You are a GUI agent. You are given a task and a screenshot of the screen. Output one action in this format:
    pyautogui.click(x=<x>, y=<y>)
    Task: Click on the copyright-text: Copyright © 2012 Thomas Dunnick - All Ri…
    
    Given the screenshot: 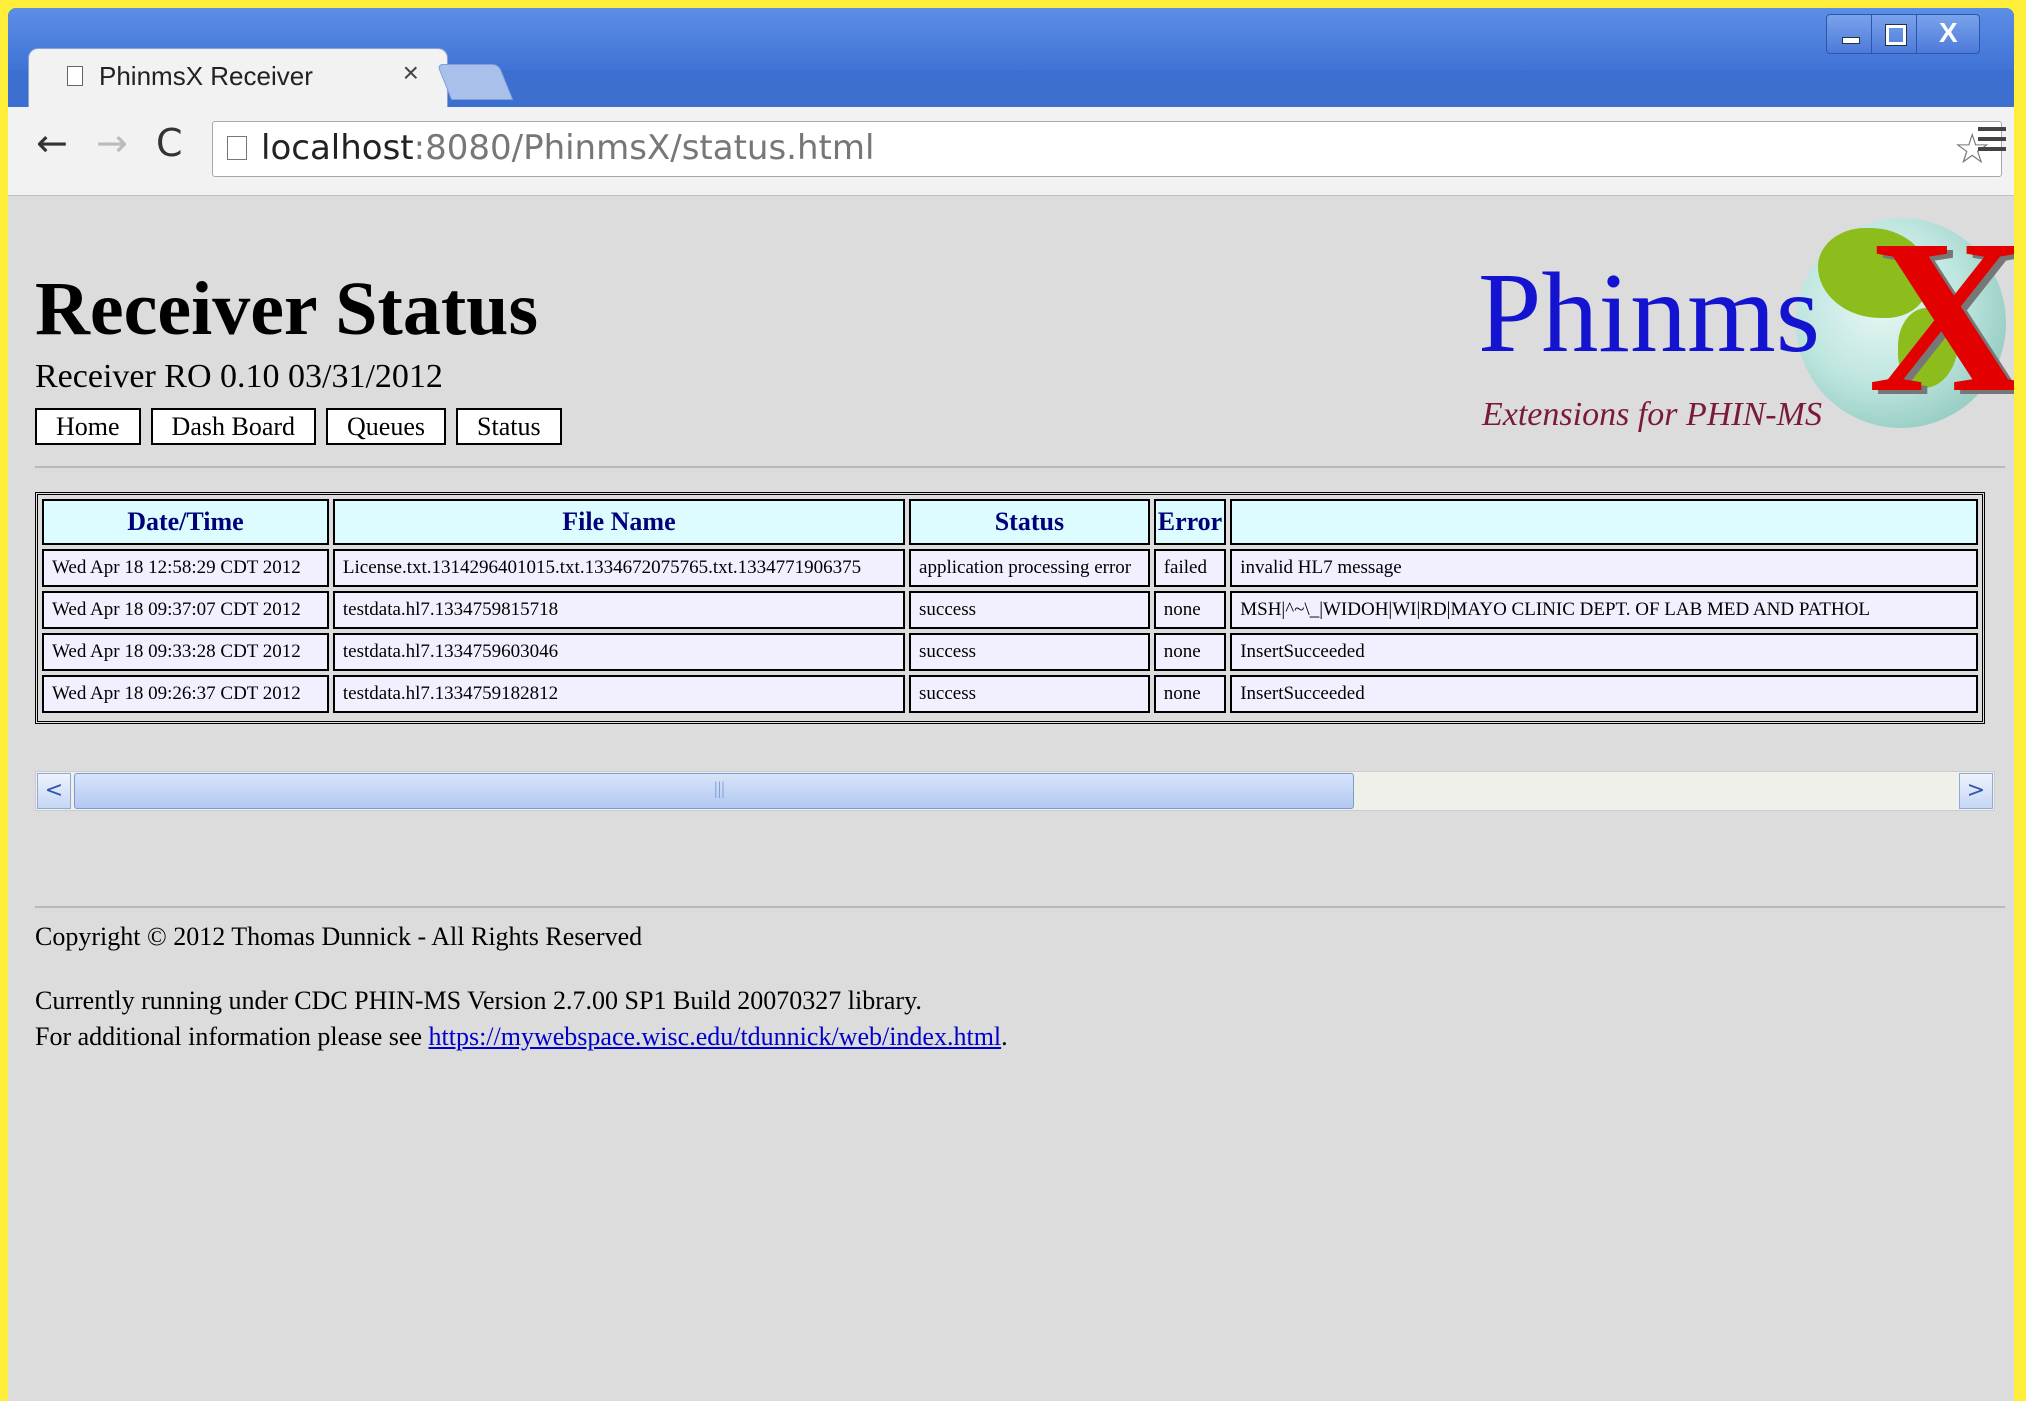 What is the action you would take?
    pyautogui.click(x=339, y=936)
    